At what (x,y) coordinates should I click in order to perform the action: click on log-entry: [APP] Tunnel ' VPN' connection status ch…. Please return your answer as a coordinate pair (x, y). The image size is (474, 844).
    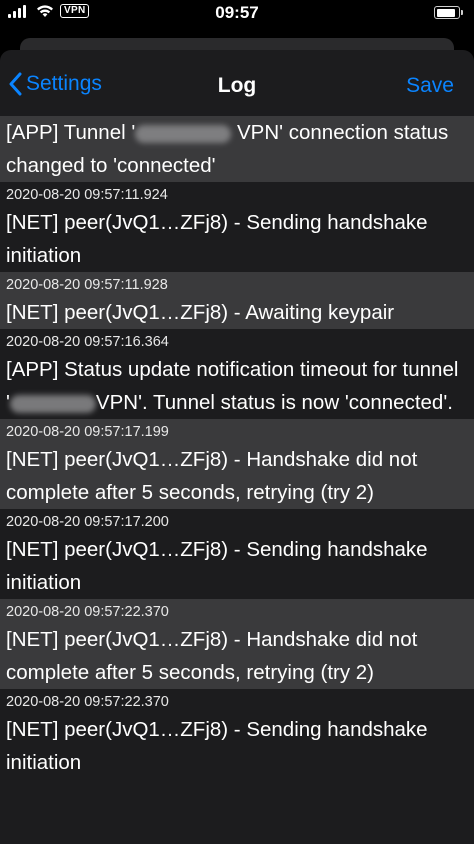
    Looking at the image, I should click on (237, 149).